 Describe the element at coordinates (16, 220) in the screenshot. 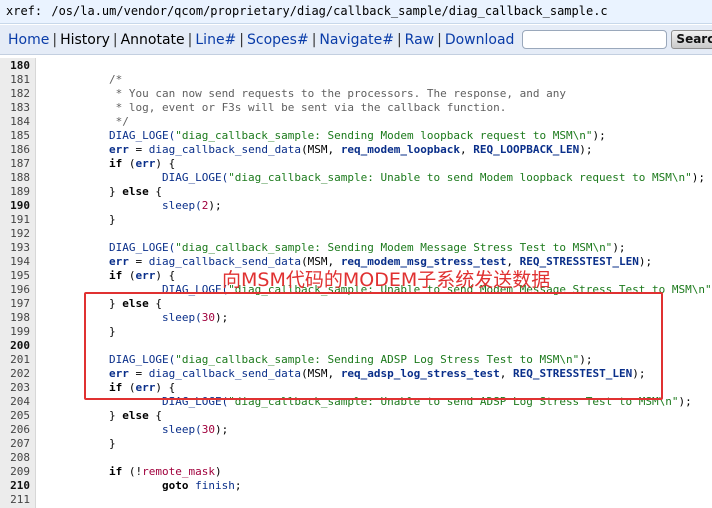

I see `line-number: 191` at that location.